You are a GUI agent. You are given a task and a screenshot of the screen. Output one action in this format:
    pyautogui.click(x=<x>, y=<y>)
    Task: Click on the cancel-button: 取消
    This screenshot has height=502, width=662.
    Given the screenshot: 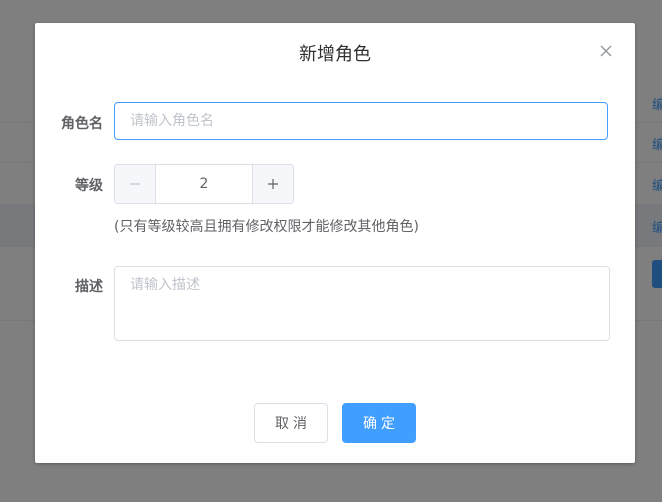 What is the action you would take?
    pyautogui.click(x=291, y=423)
    